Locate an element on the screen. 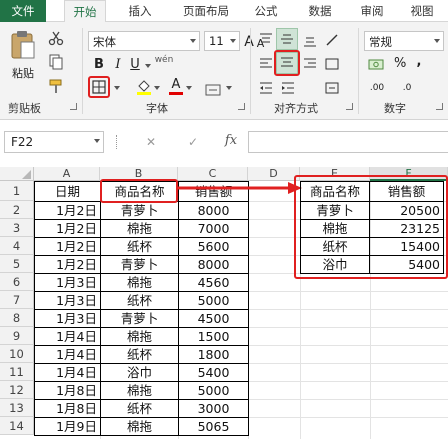 This screenshot has width=448, height=439. font-color-button: A is located at coordinates (176, 86).